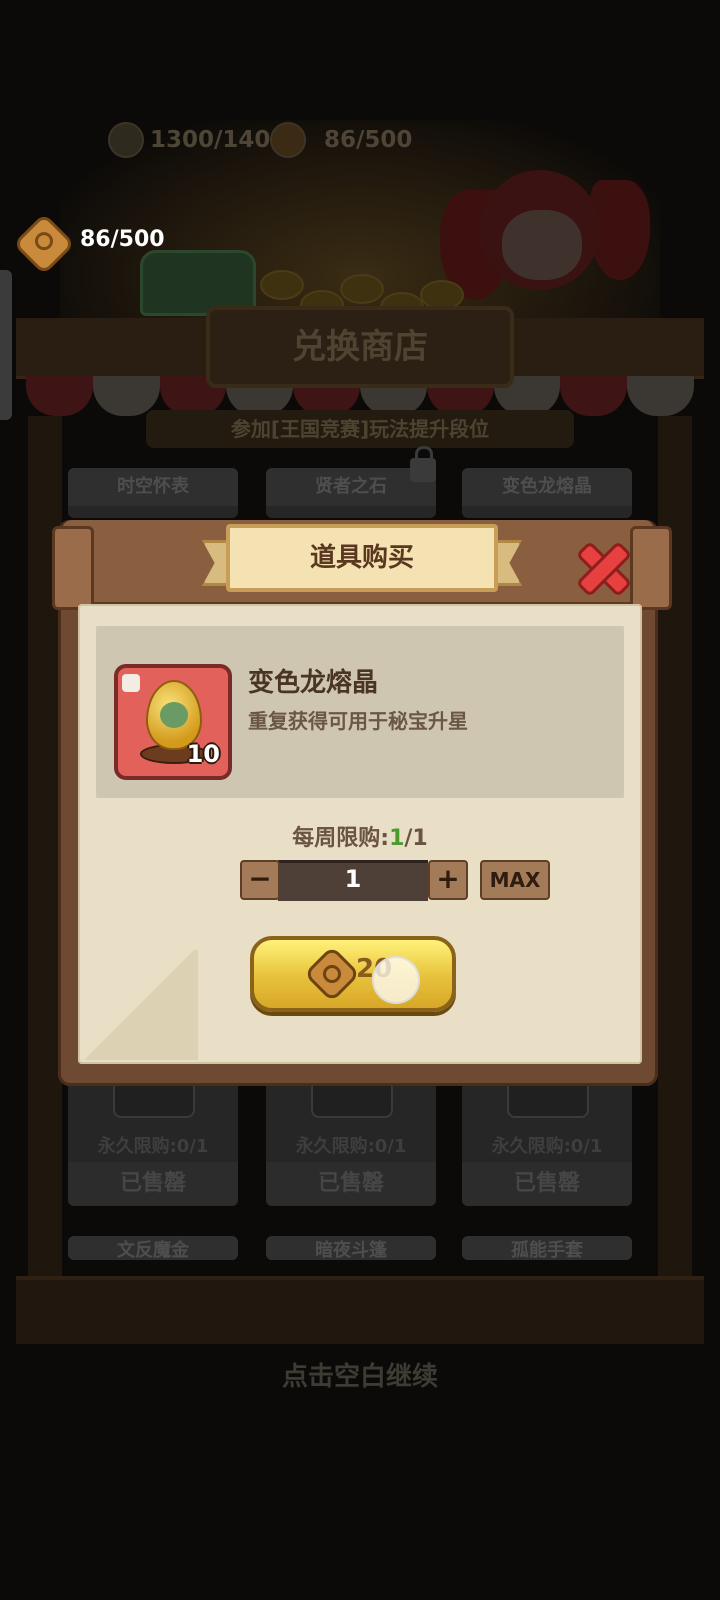  I want to click on shop-card: 变色龙熔晶, so click(547, 493).